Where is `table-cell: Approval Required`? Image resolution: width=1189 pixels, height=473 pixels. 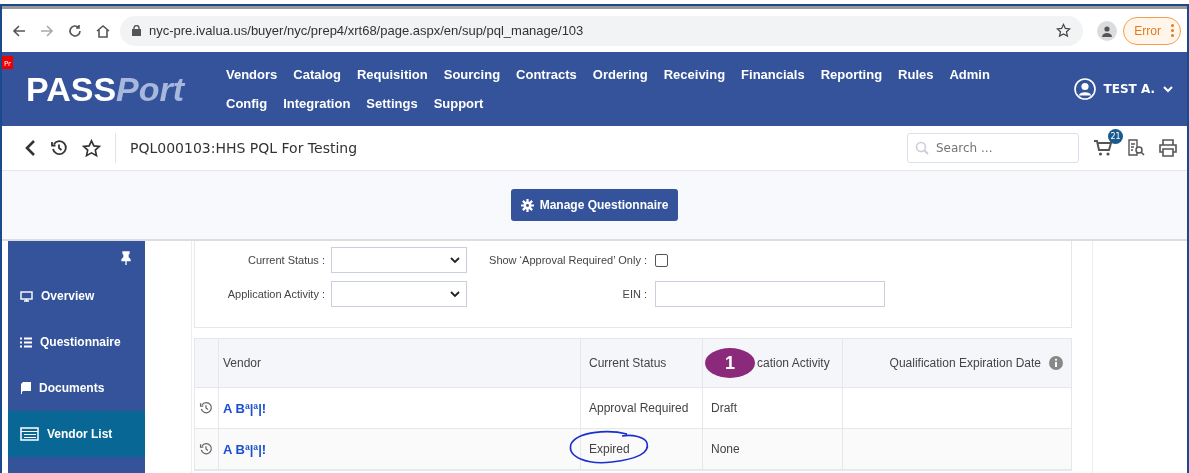
table-cell: Approval Required is located at coordinates (639, 408).